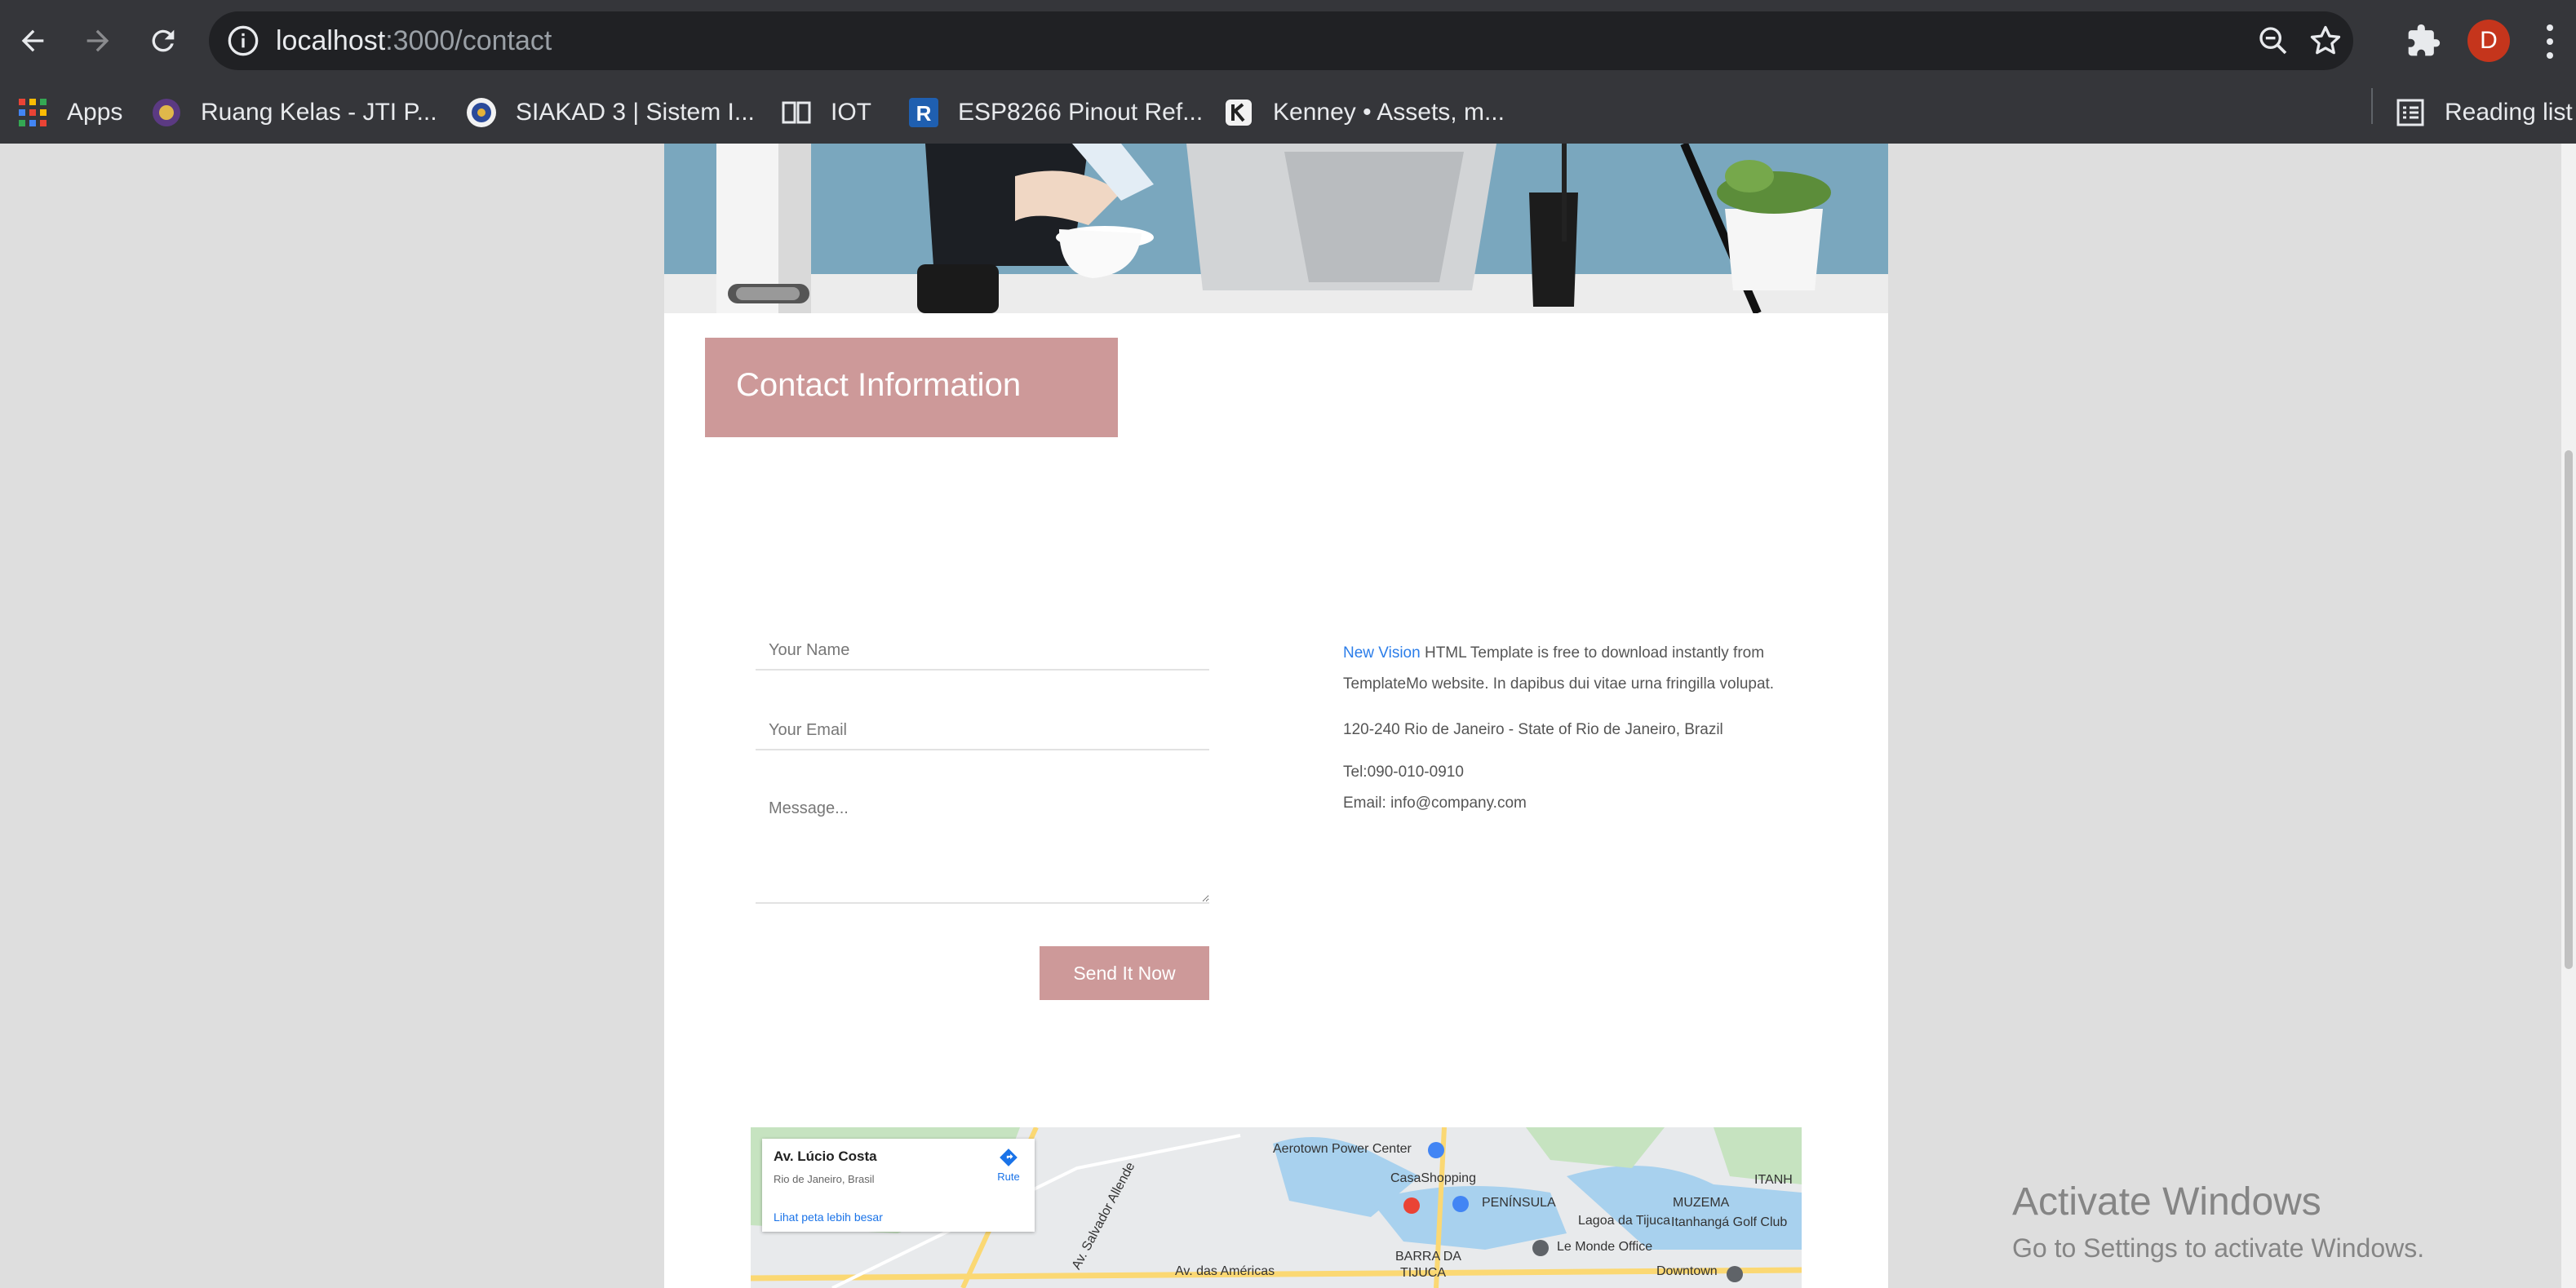 Image resolution: width=2576 pixels, height=1288 pixels. Describe the element at coordinates (1009, 1157) in the screenshot. I see `directions-icon` at that location.